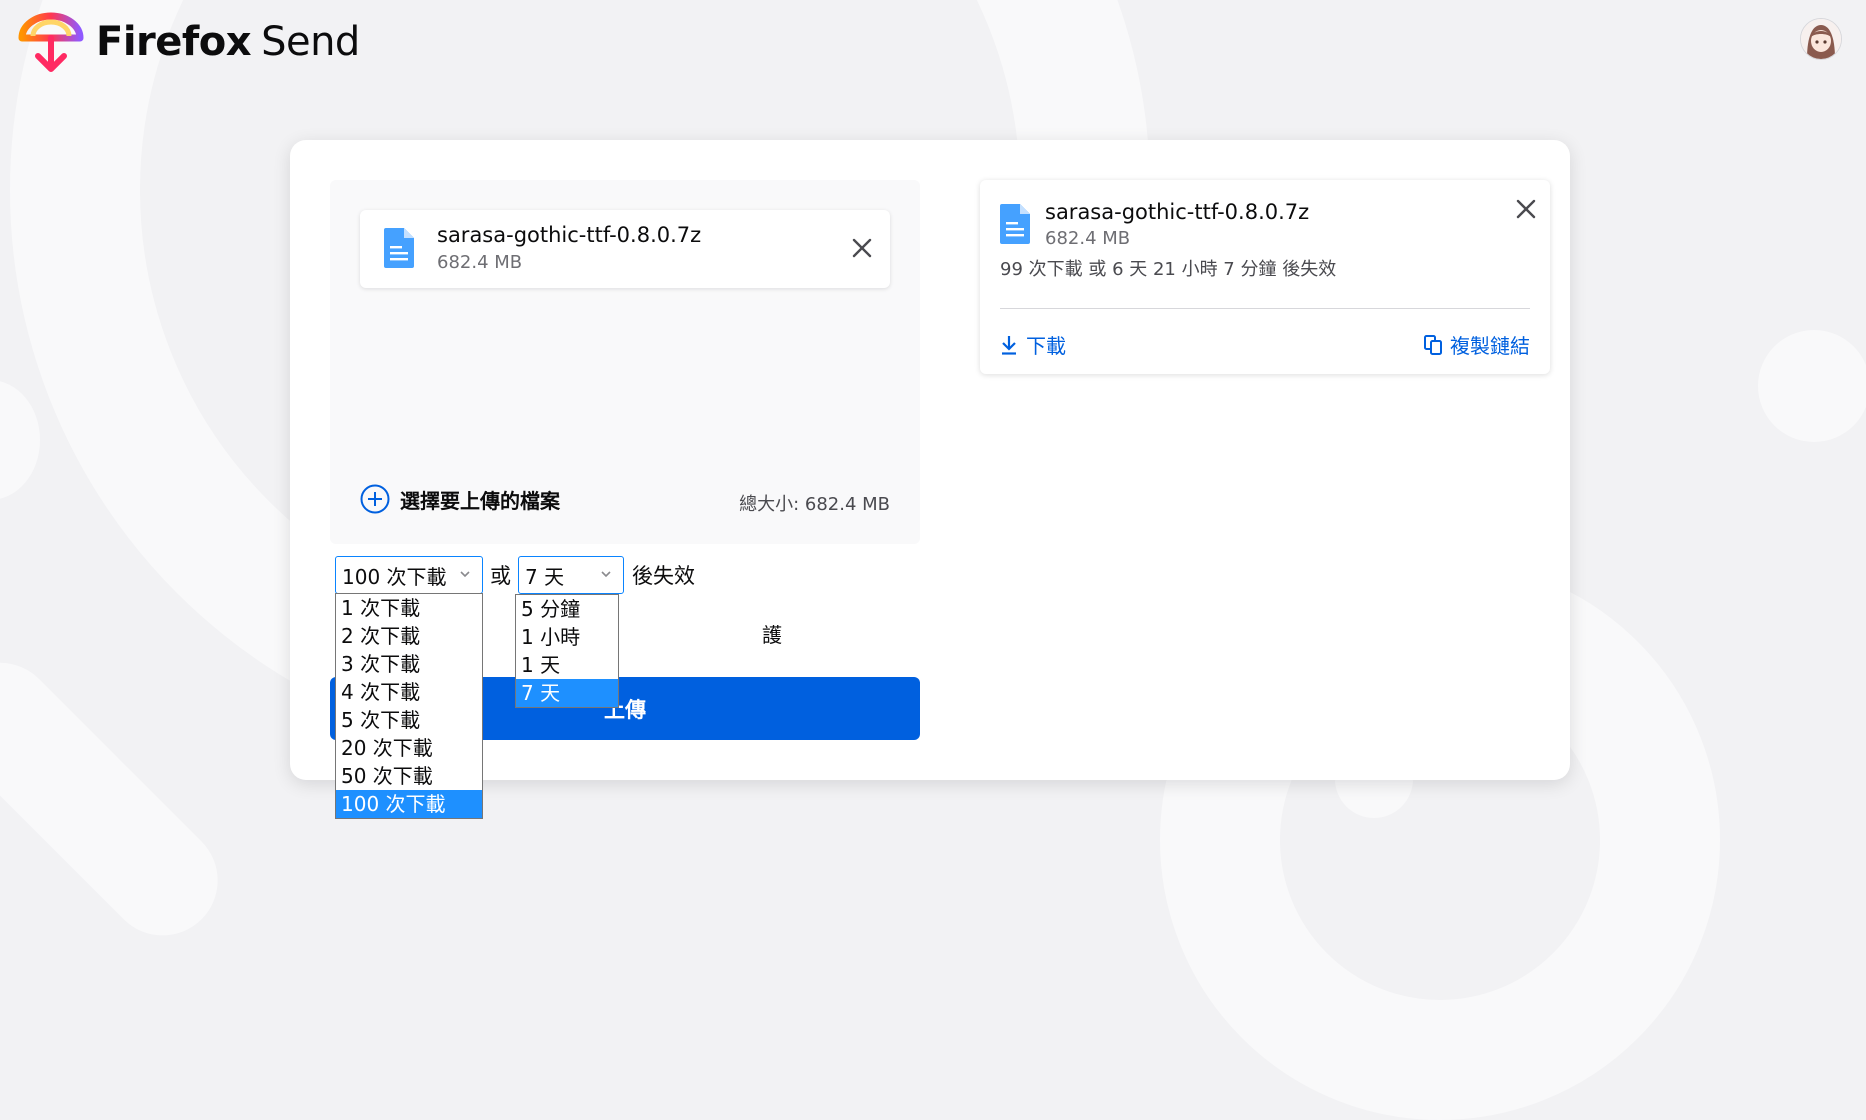 The image size is (1866, 1120). What do you see at coordinates (1490, 346) in the screenshot?
I see `copy-link-label: 複製鏈結` at bounding box center [1490, 346].